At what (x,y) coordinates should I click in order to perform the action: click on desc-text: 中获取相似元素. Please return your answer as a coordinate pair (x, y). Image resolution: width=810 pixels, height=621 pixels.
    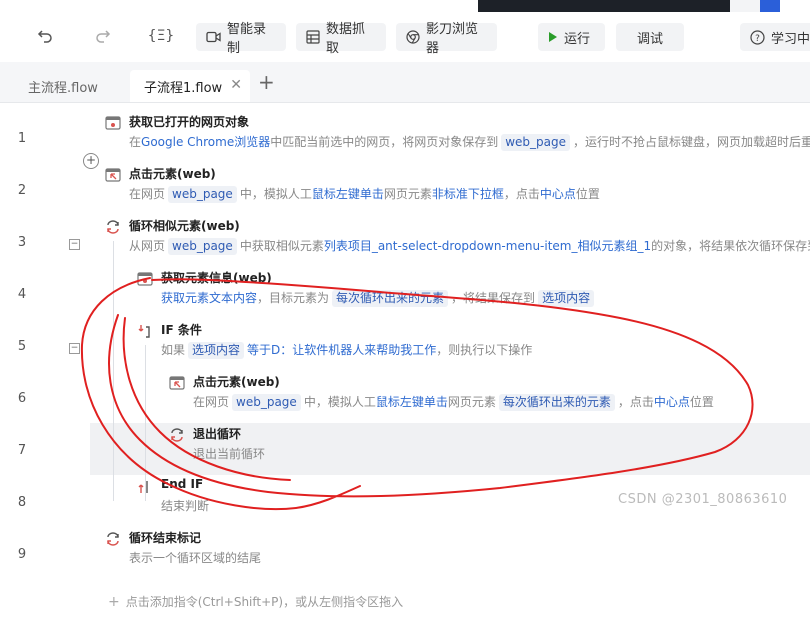
    Looking at the image, I should click on (281, 246).